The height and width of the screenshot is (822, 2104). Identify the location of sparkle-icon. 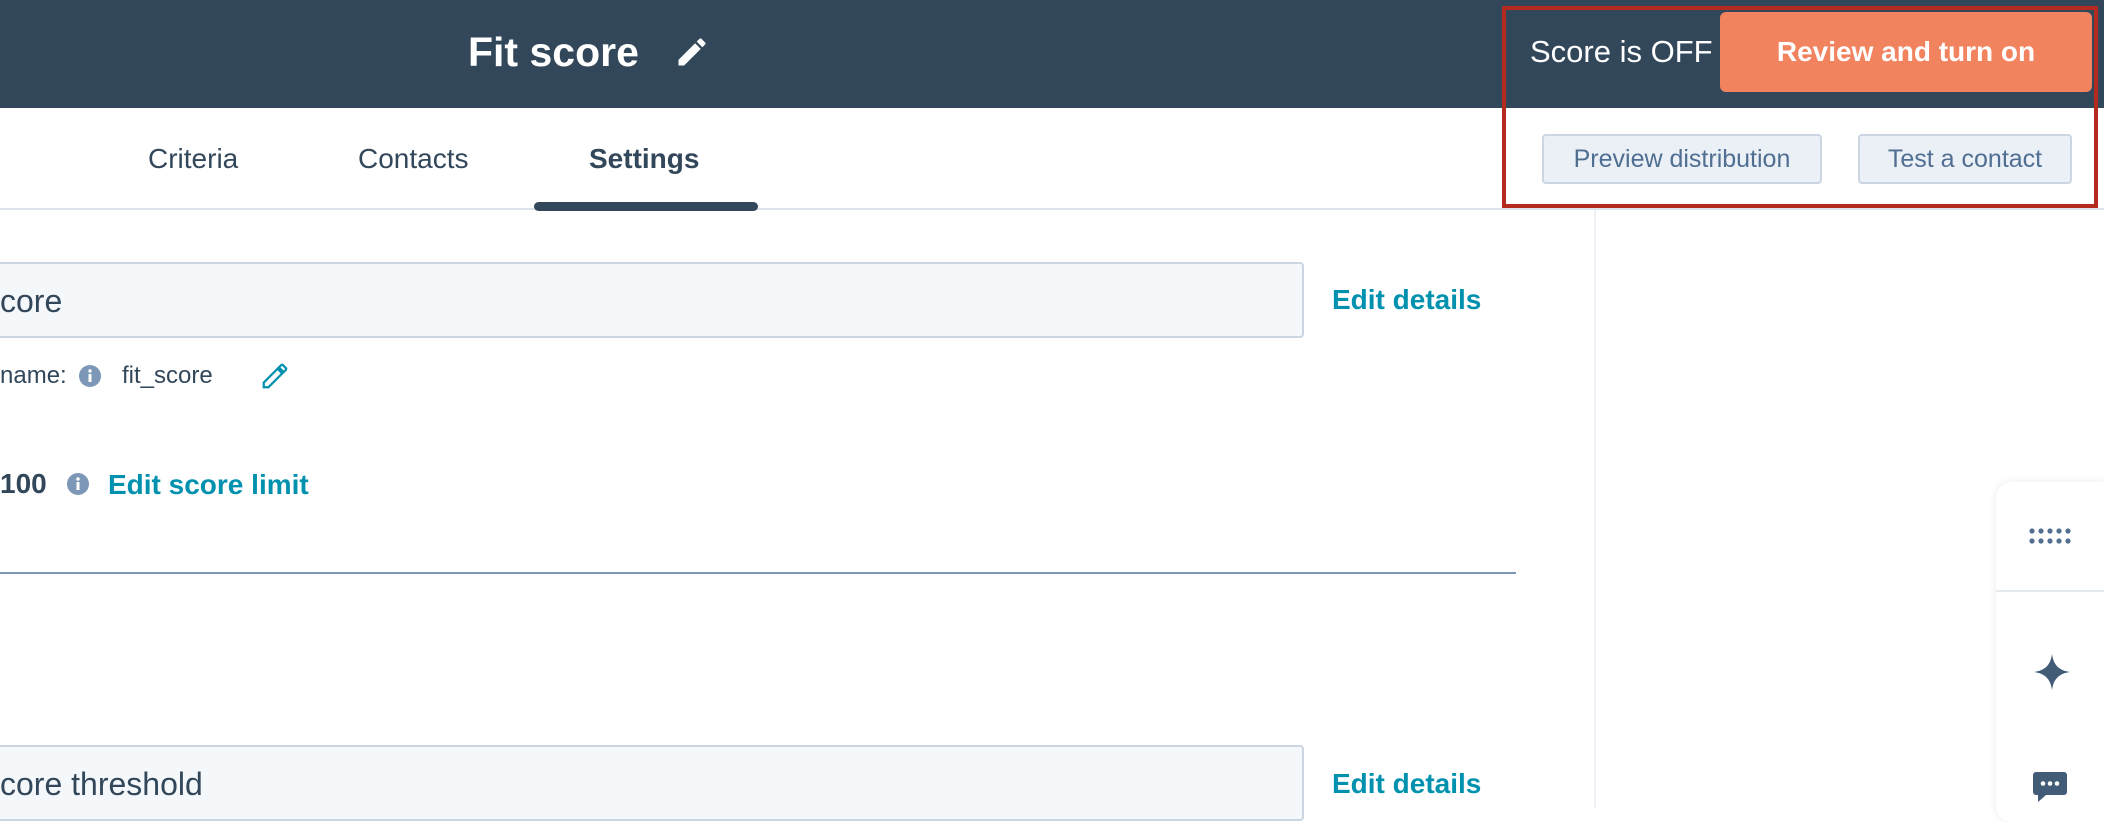
(2052, 672).